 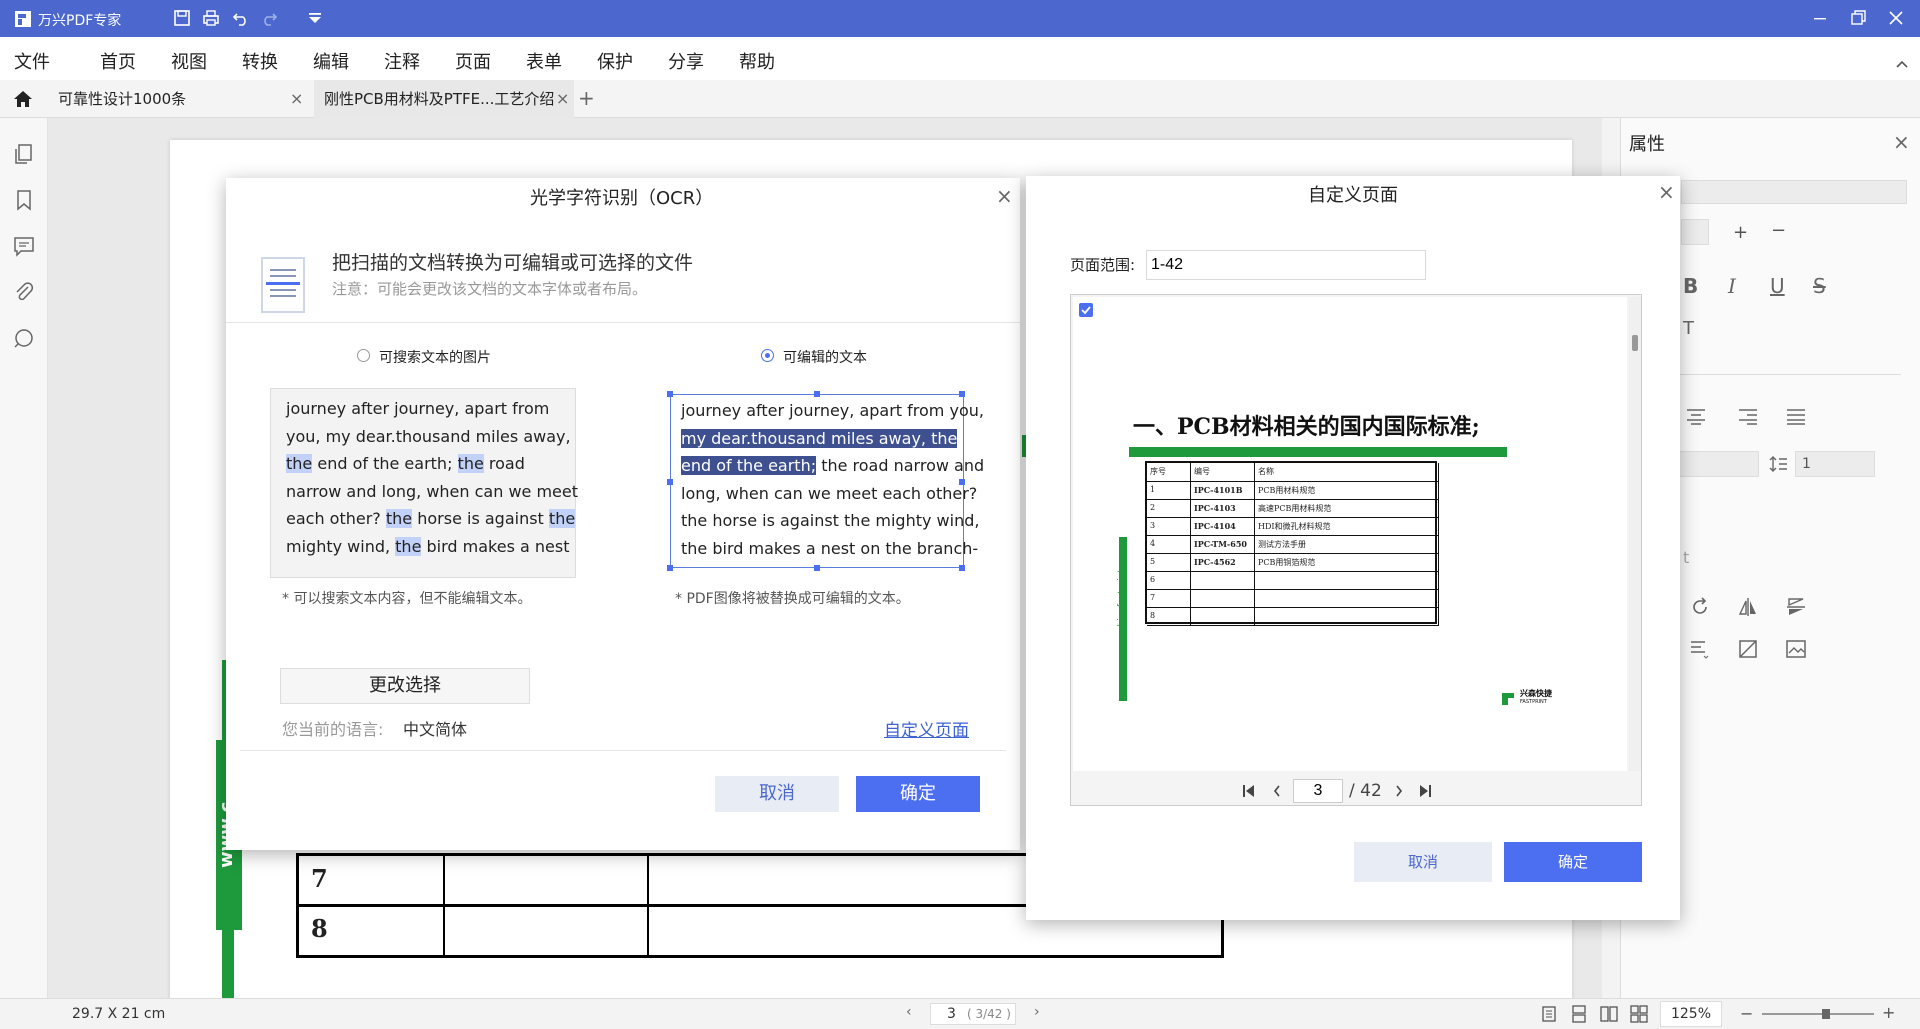 I want to click on page-select-checkbox, so click(x=1086, y=310).